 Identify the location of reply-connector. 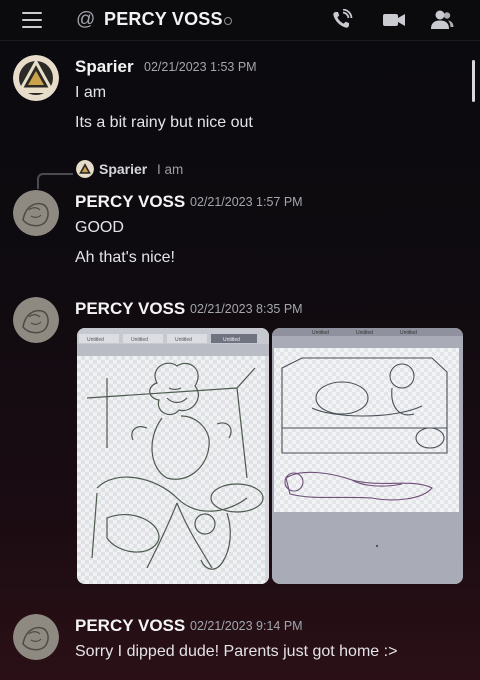
(55, 181).